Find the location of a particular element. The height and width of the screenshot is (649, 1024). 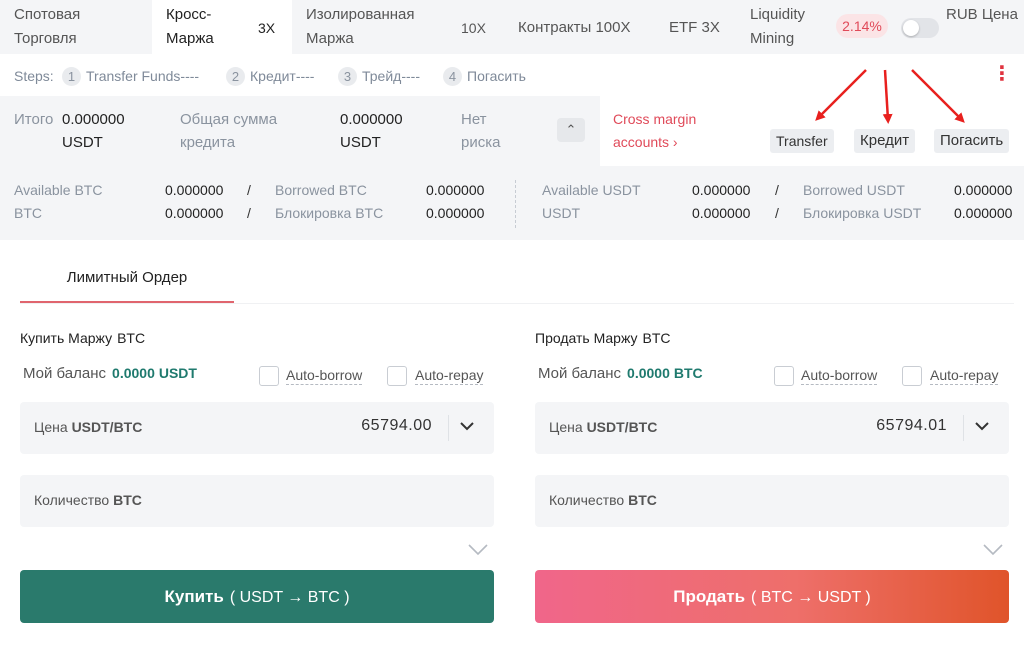

tab-isolated-margin: Изолированная Маржа is located at coordinates (371, 30).